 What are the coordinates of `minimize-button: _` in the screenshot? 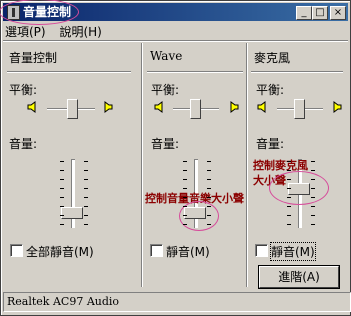 It's located at (304, 13).